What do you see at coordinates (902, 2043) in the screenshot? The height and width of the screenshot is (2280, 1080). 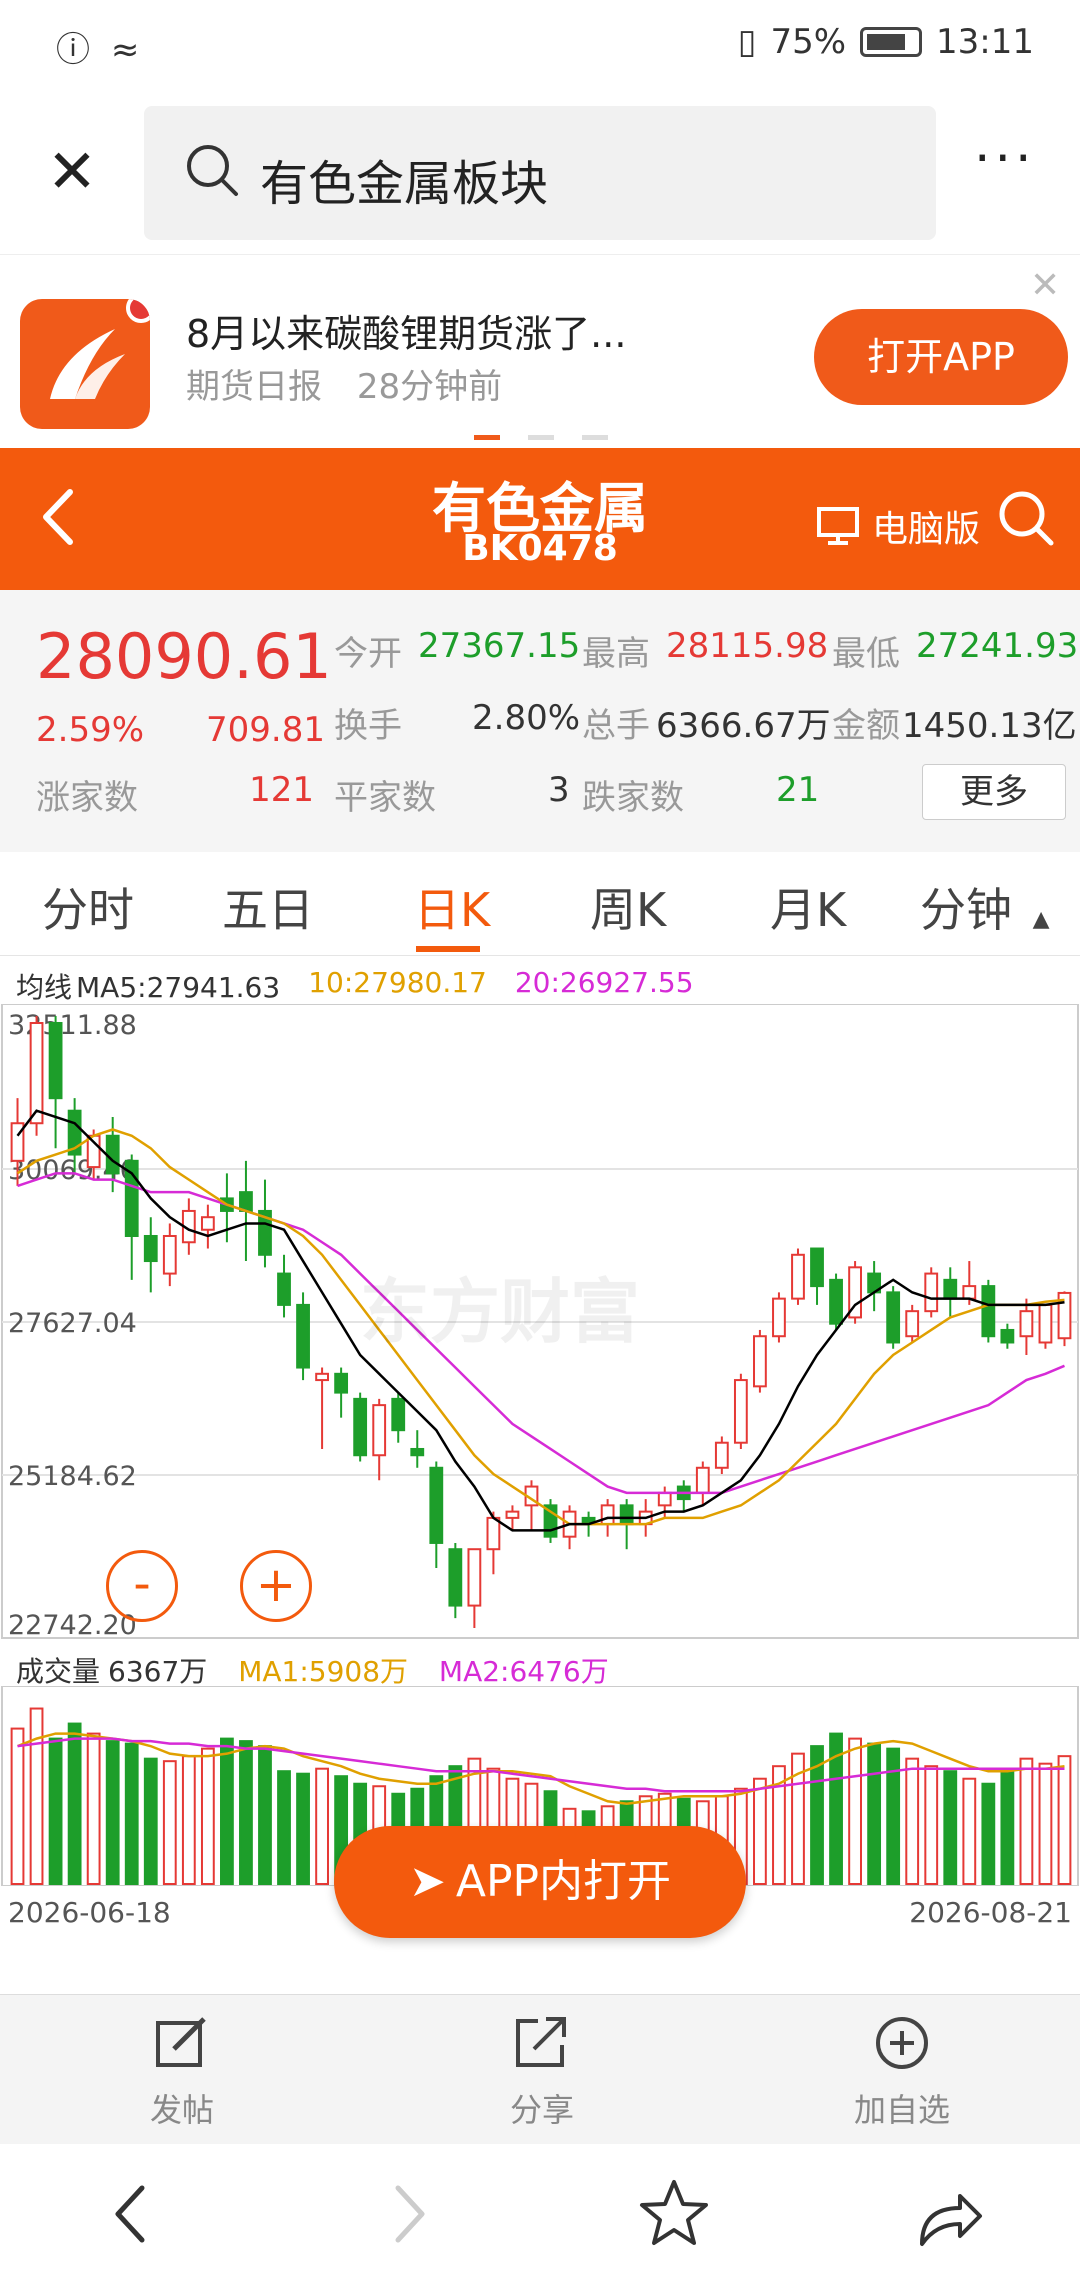 I see `plus-circle-icon` at bounding box center [902, 2043].